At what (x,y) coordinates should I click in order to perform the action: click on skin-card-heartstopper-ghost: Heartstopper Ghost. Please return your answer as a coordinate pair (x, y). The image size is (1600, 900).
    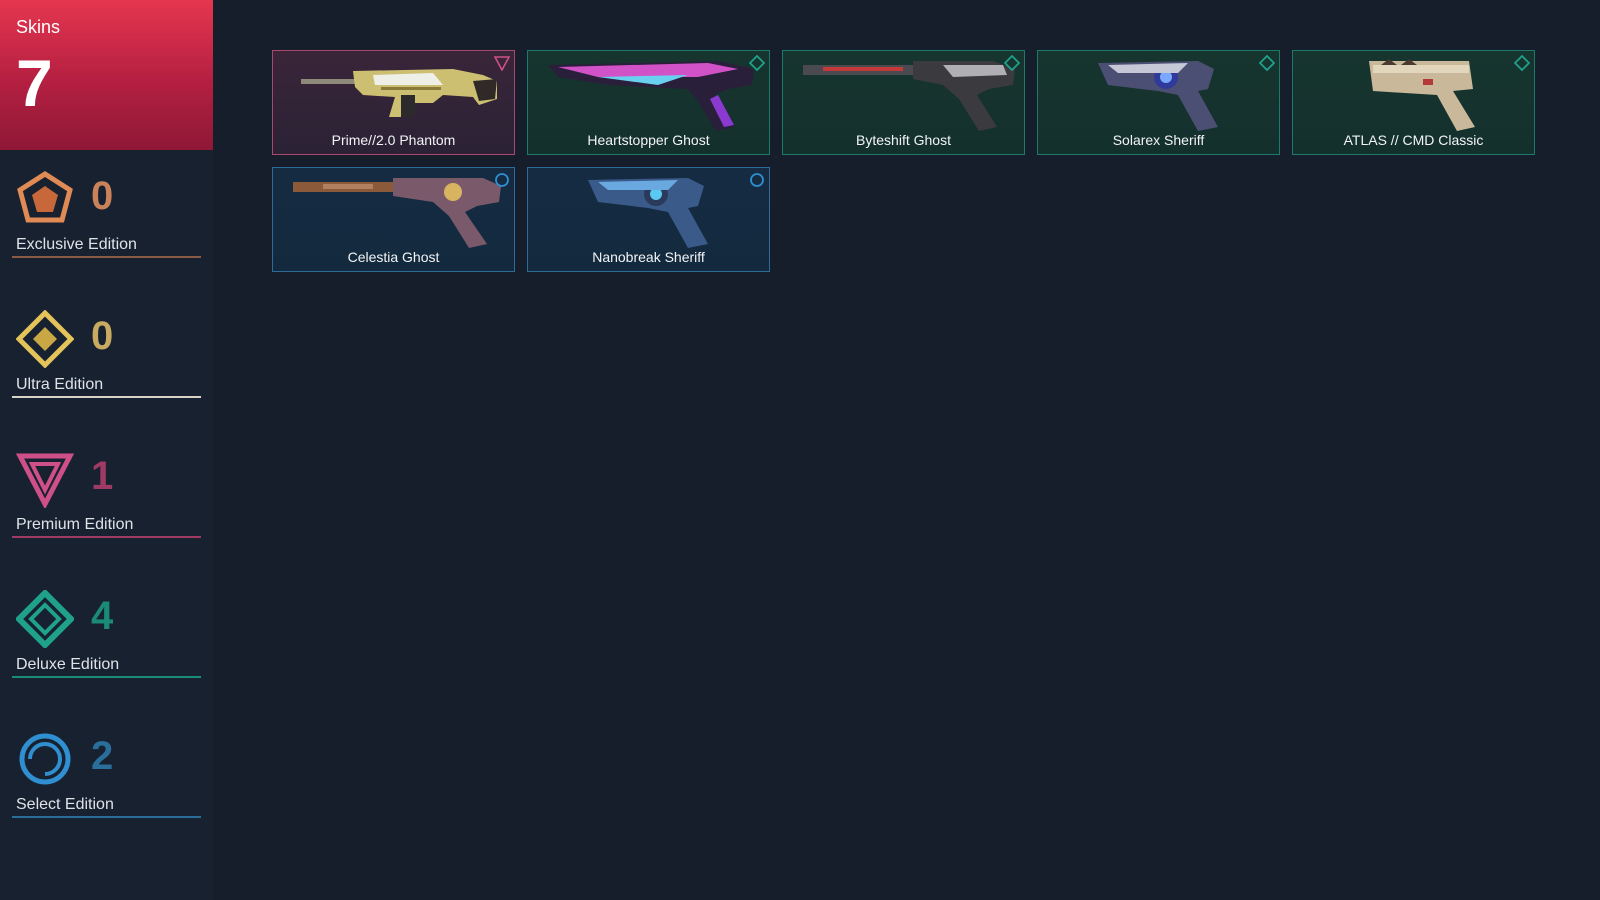
    Looking at the image, I should click on (648, 102).